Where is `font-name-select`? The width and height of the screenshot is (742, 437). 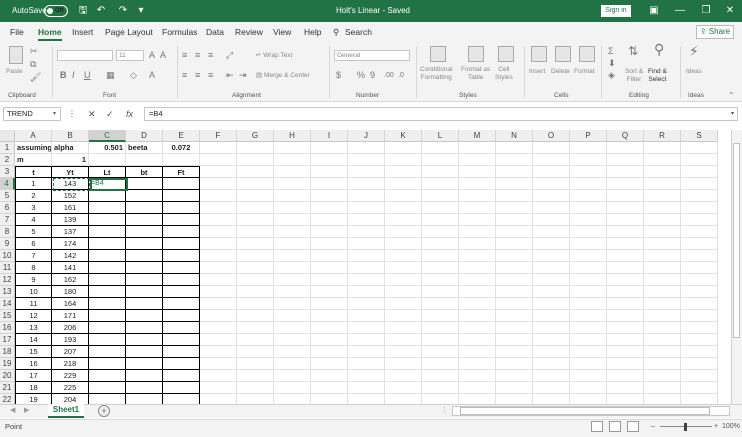 font-name-select is located at coordinates (85, 55).